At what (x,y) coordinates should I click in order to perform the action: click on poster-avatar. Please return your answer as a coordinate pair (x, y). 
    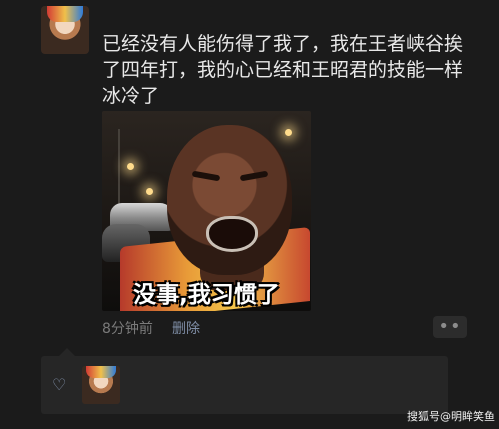
    Looking at the image, I should click on (65, 30).